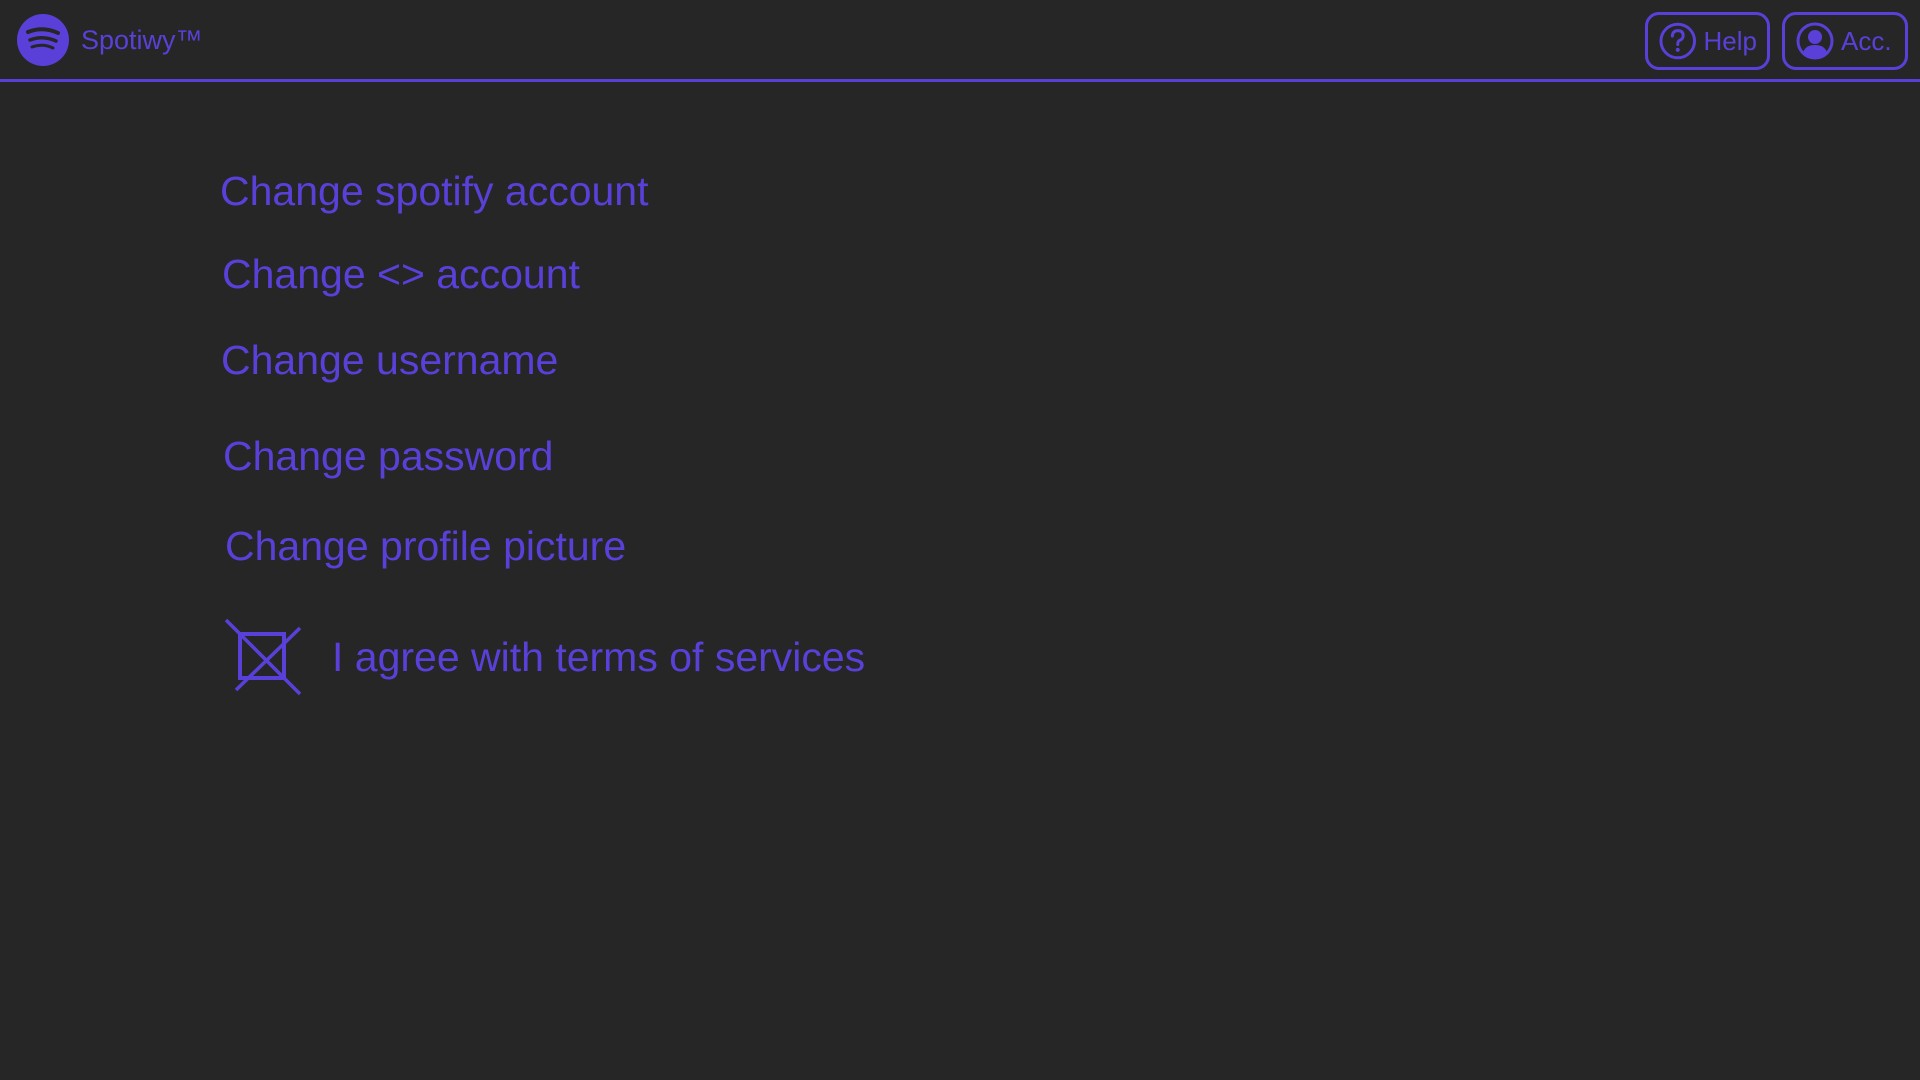 Image resolution: width=1920 pixels, height=1080 pixels. I want to click on account-button-label: Acc., so click(1866, 41).